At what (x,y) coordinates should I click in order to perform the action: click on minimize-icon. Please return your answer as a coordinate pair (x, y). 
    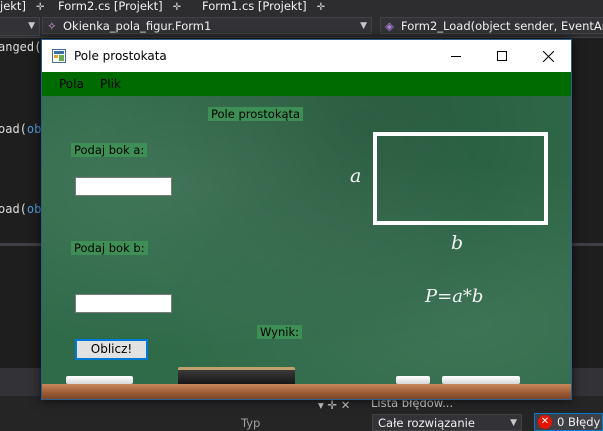
    Looking at the image, I should click on (456, 56).